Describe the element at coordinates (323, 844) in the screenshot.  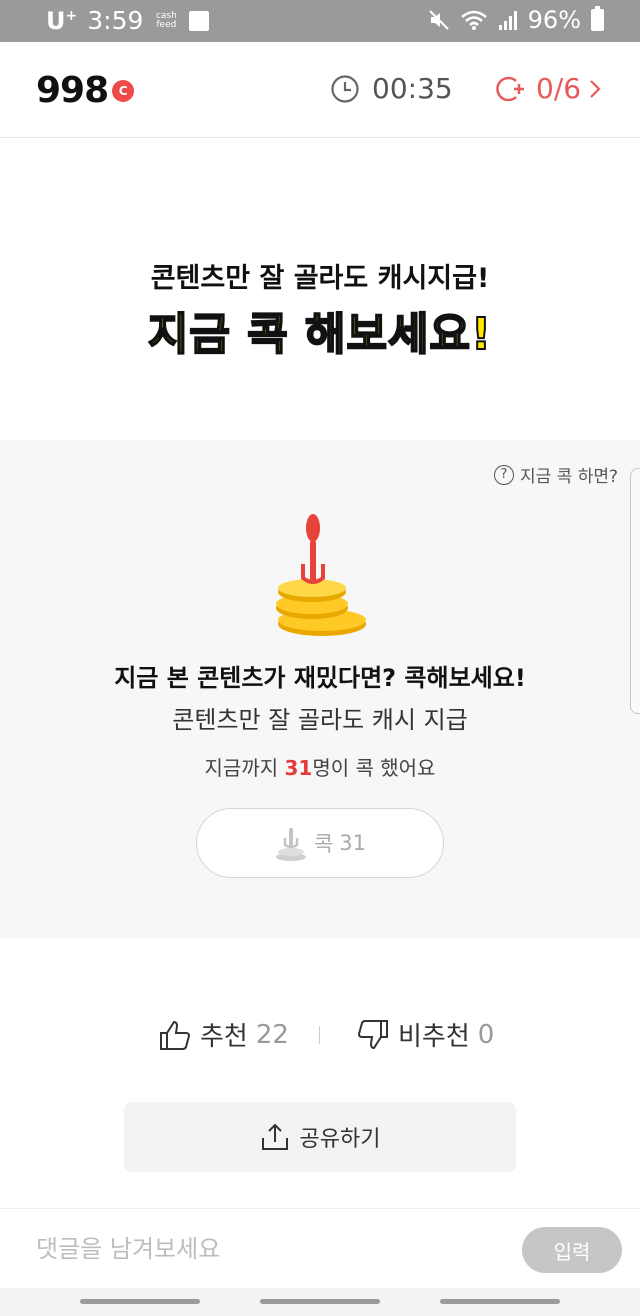
I see `kok-button-label: 콕` at that location.